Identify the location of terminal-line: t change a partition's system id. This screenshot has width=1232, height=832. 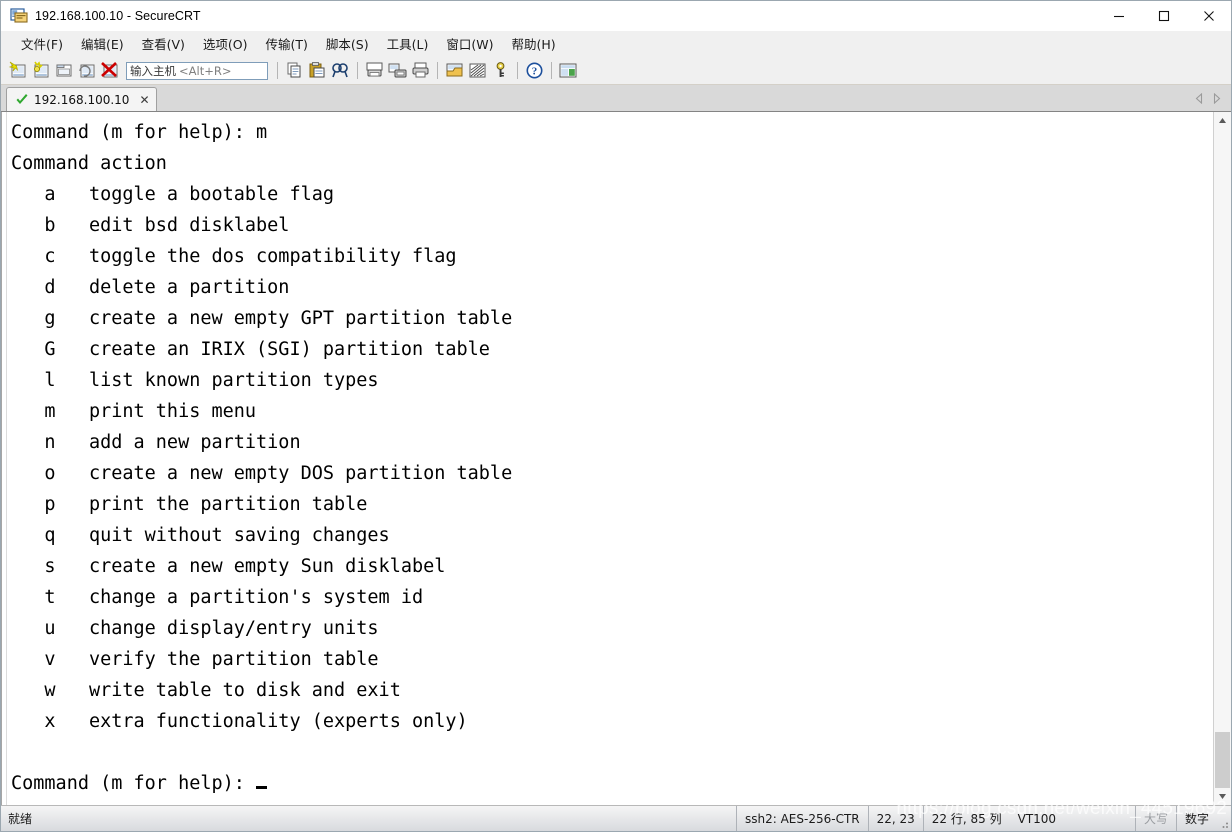
(217, 597).